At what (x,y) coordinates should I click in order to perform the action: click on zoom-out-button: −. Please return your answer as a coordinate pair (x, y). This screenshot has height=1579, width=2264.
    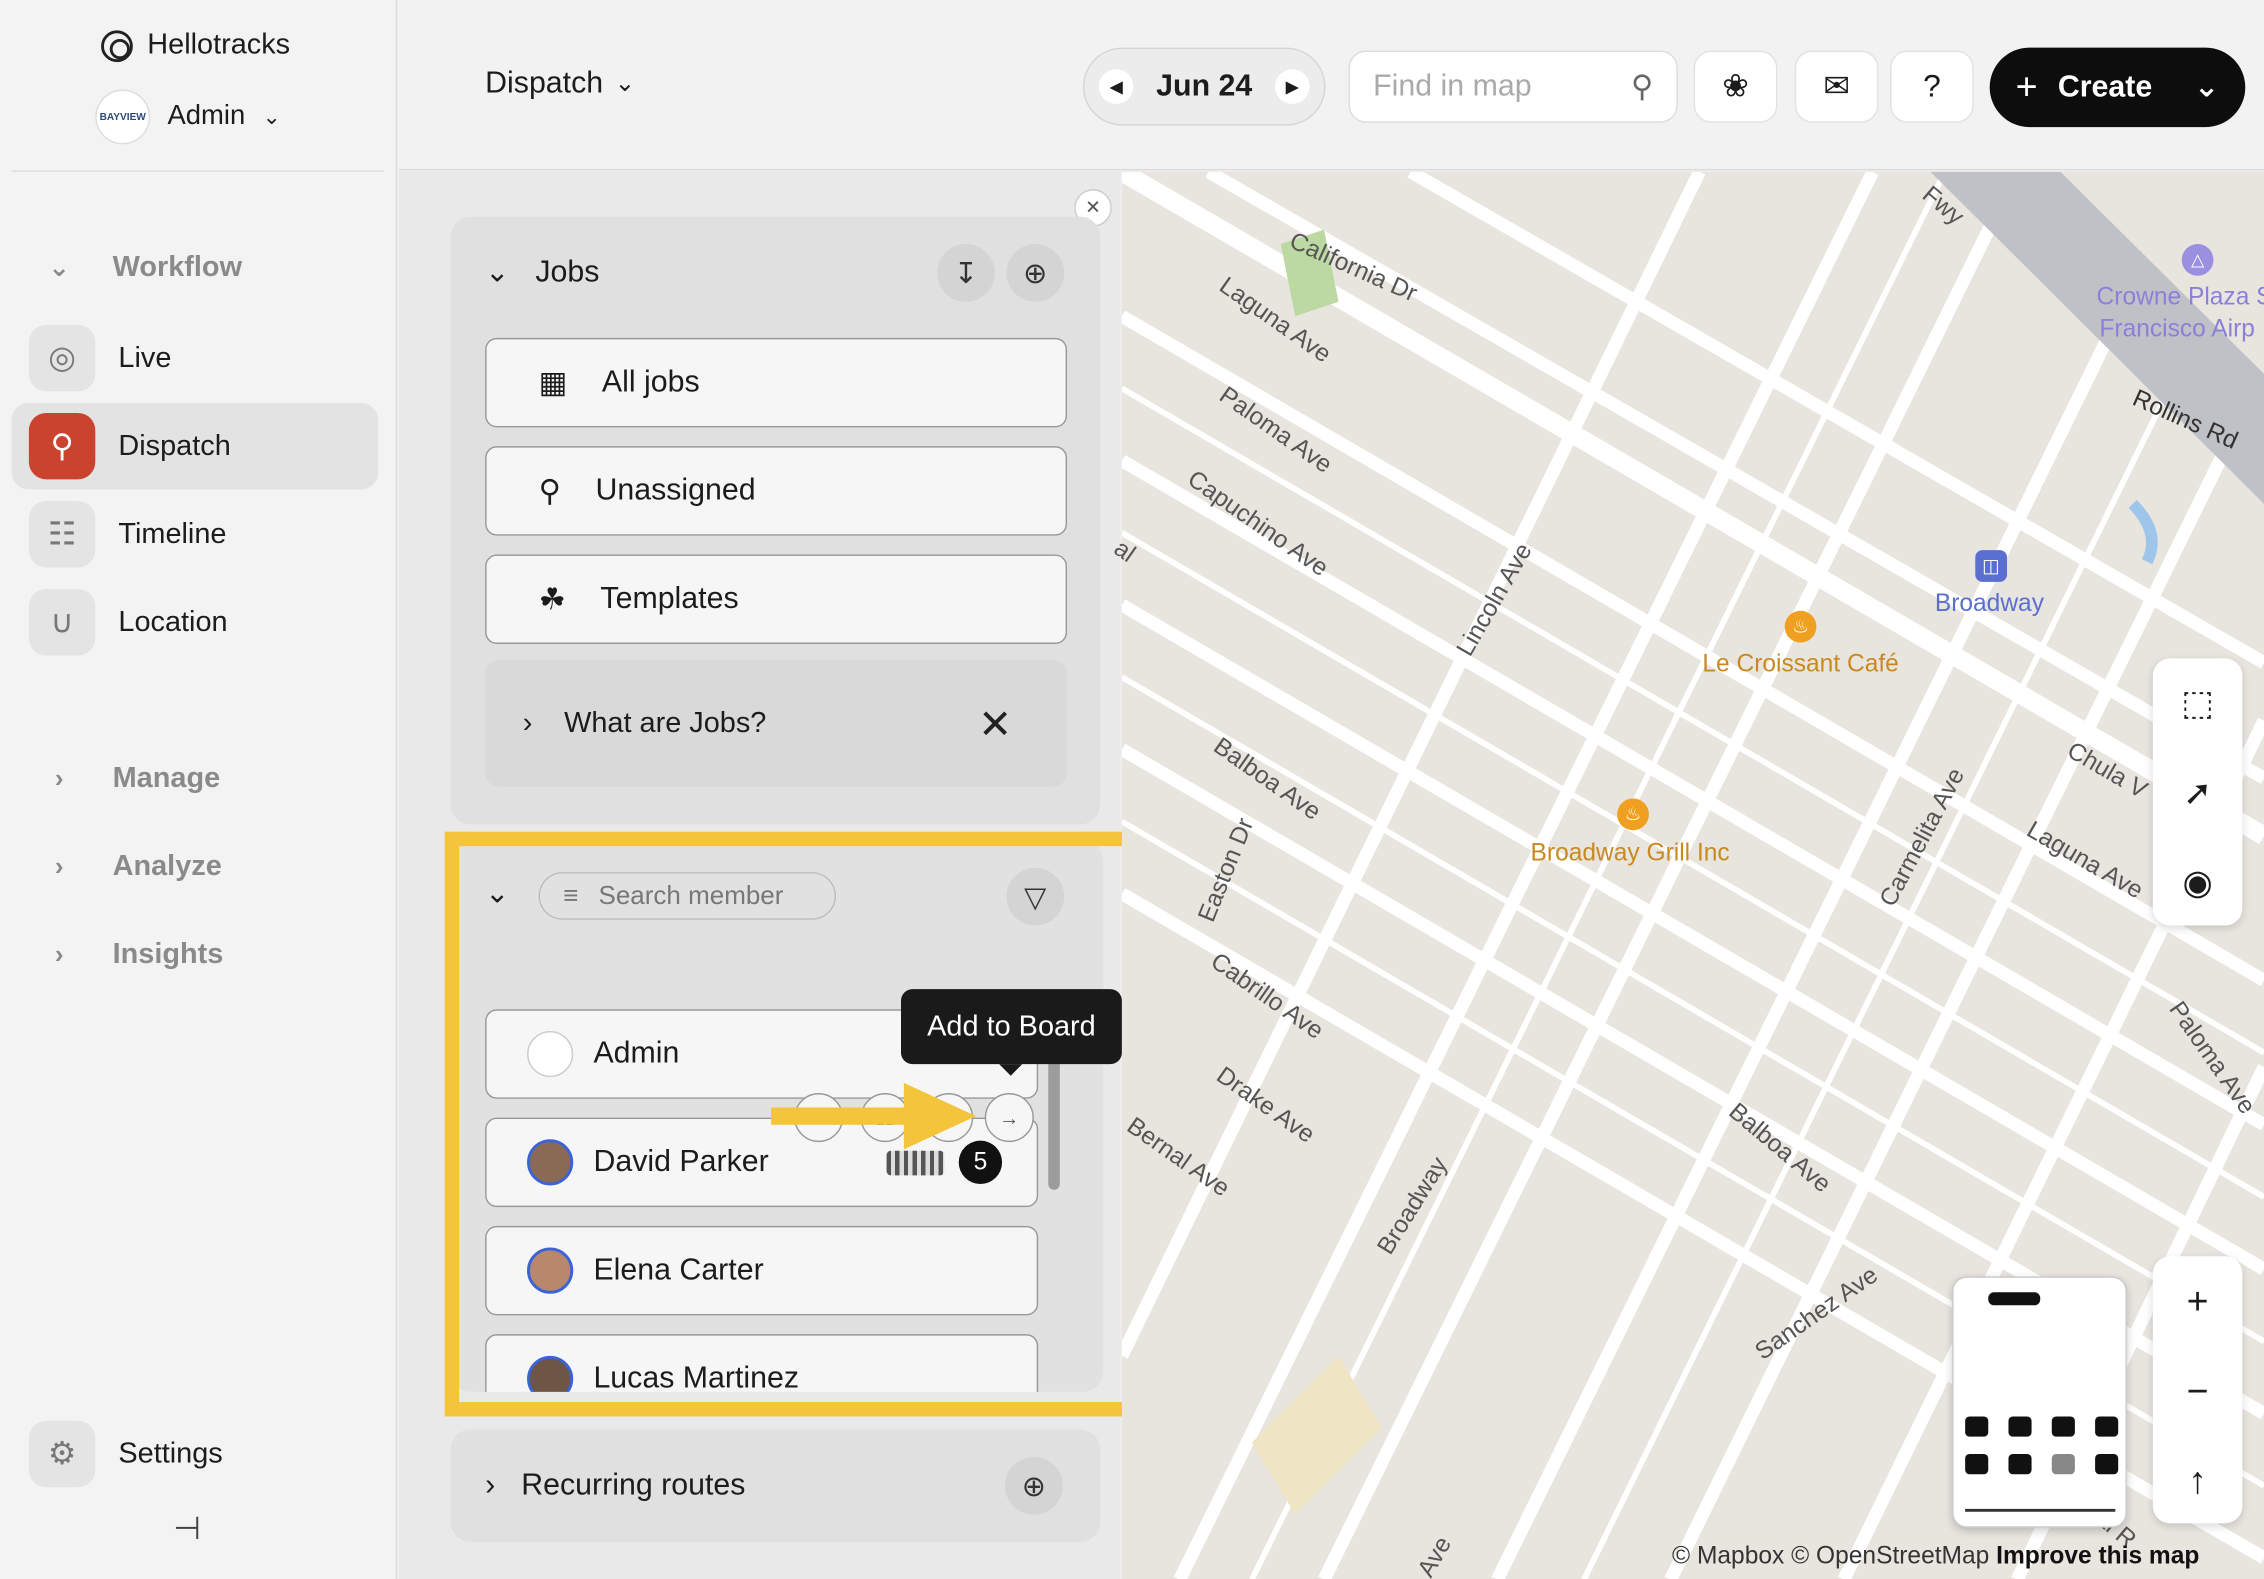
    Looking at the image, I should click on (2198, 1391).